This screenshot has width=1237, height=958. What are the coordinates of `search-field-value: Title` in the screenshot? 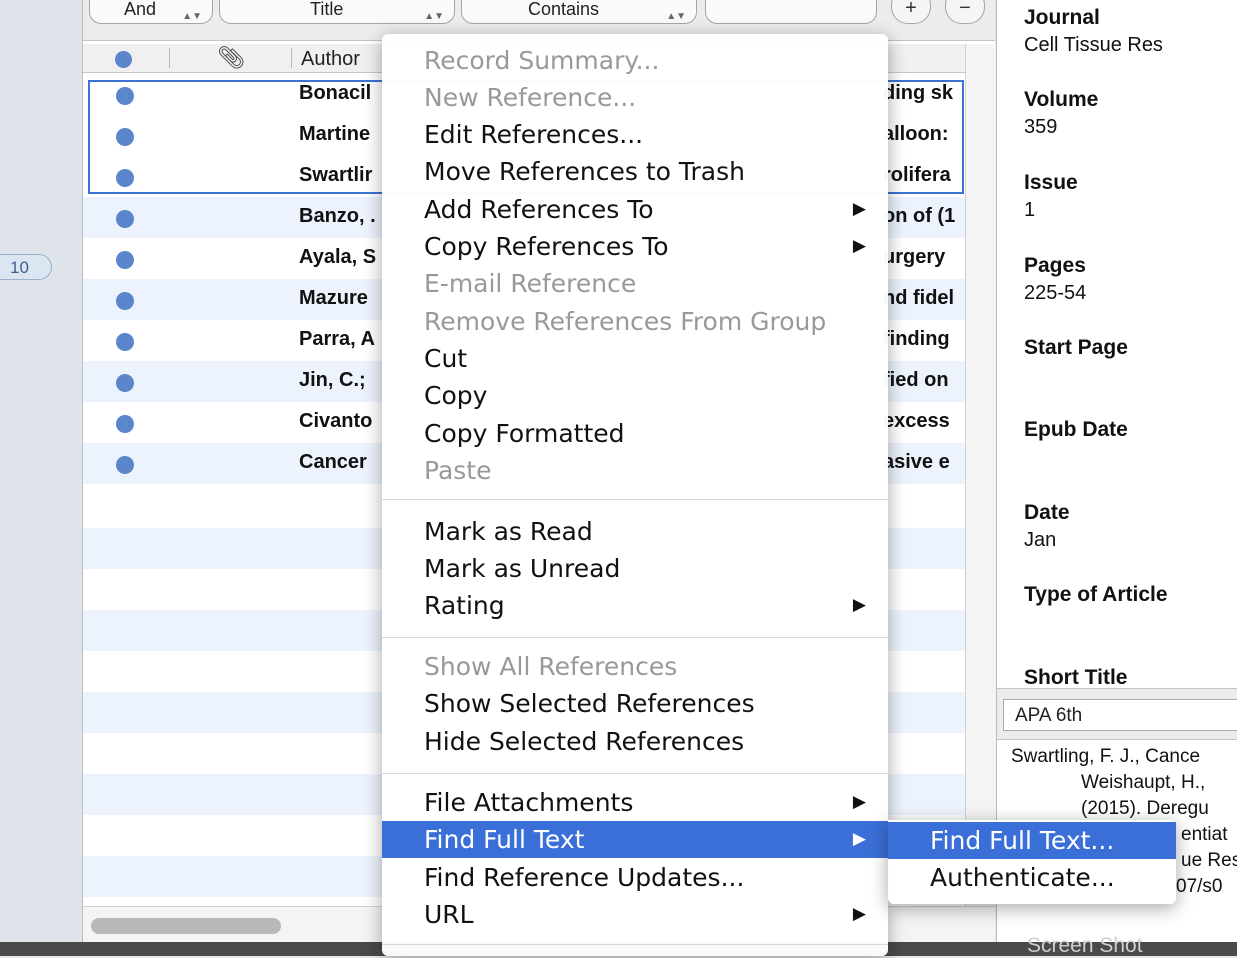 It's located at (327, 9).